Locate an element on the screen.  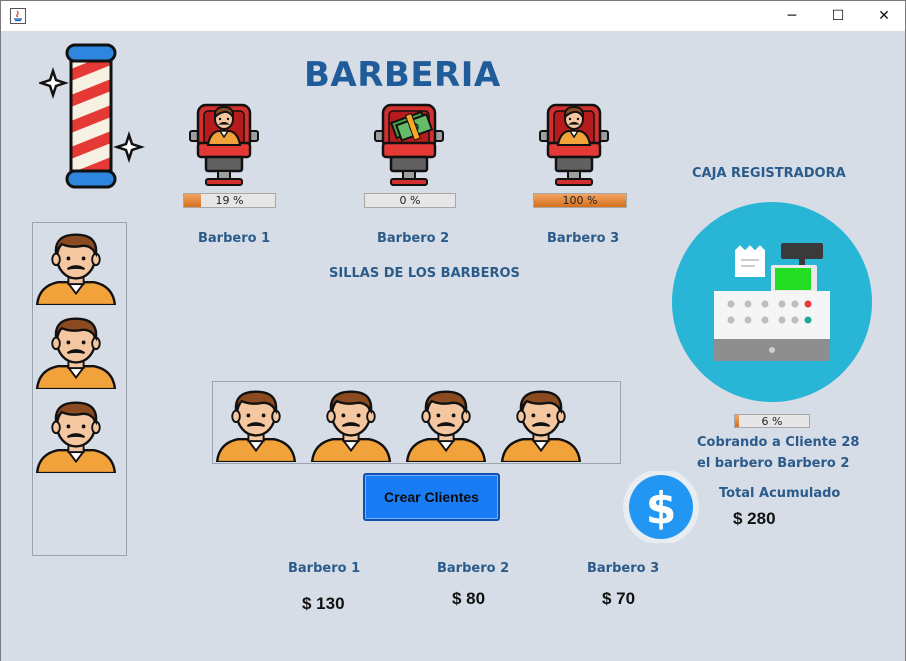
waiting-room-panel is located at coordinates (416, 422).